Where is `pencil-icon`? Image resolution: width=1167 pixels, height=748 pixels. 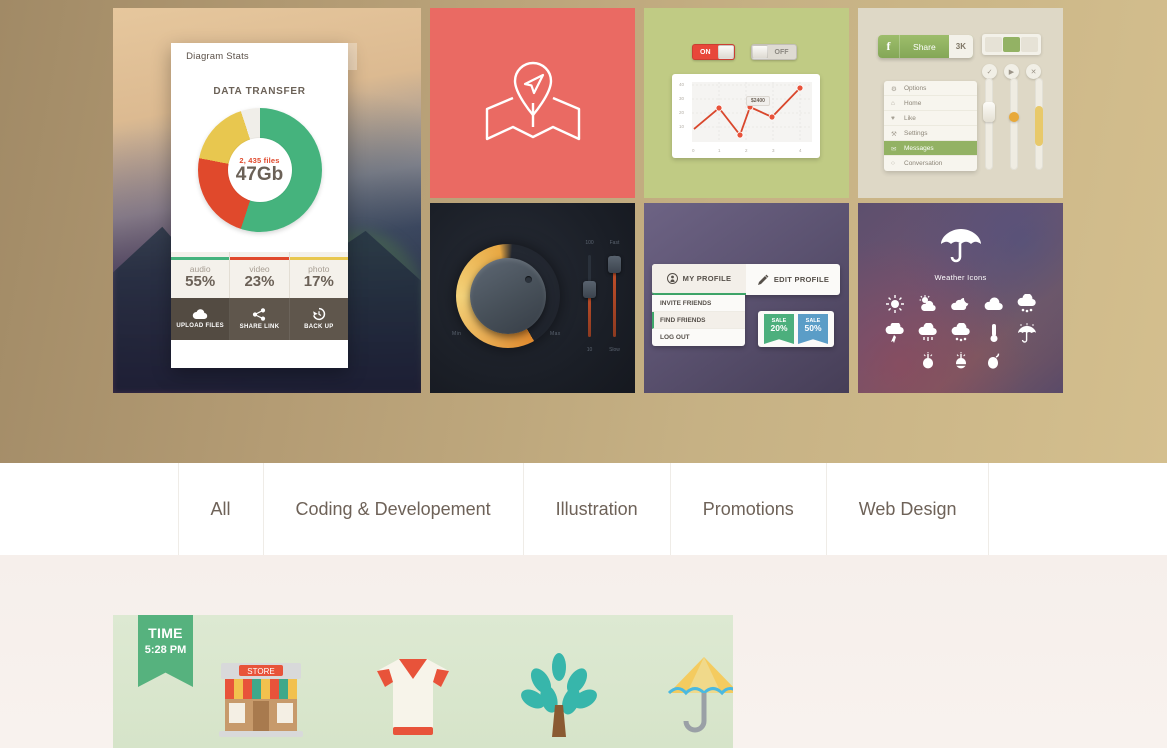
pencil-icon is located at coordinates (763, 279).